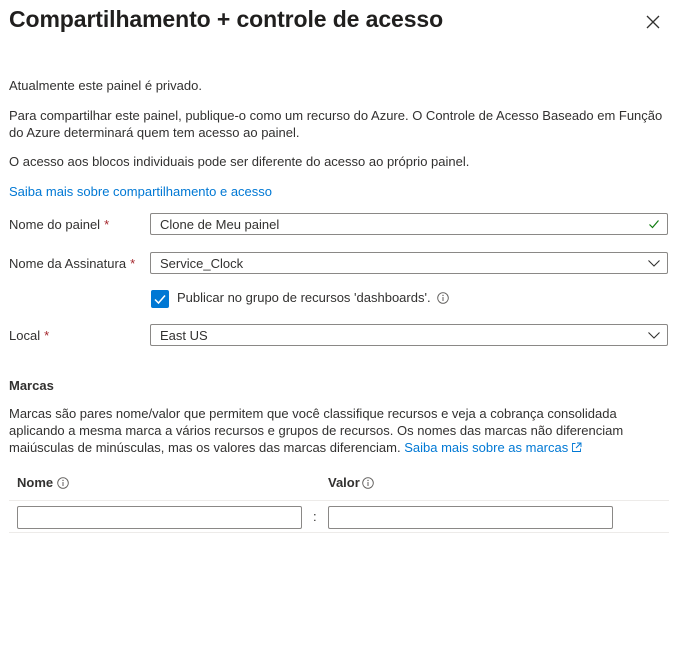 This screenshot has width=689, height=657. Describe the element at coordinates (31, 385) in the screenshot. I see `tags-section-title: Marcas` at that location.